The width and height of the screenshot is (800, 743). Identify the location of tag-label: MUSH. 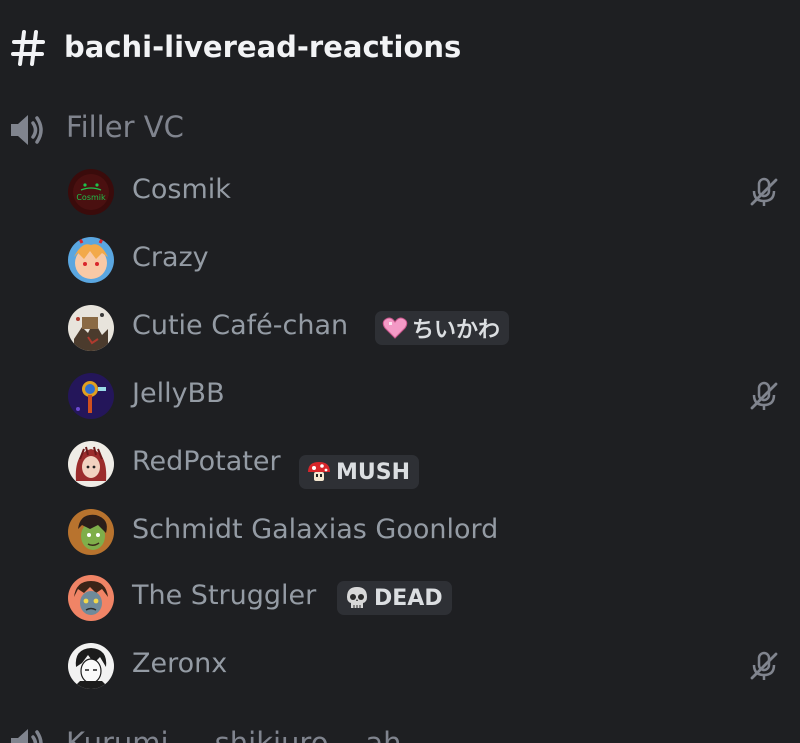
(373, 472).